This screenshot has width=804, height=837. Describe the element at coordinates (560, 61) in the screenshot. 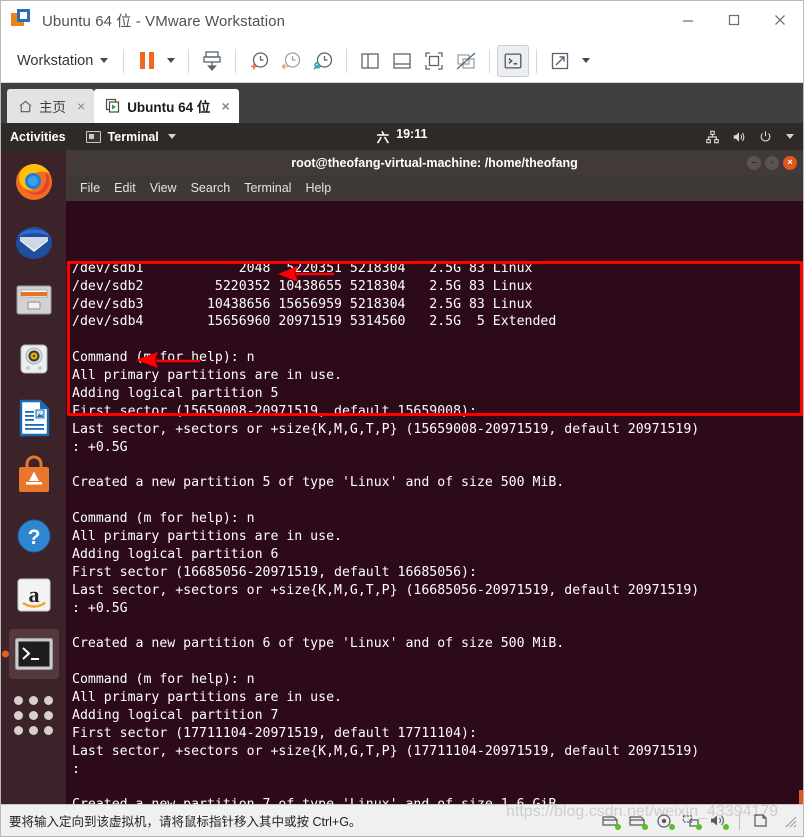

I see `stretch-view-button` at that location.